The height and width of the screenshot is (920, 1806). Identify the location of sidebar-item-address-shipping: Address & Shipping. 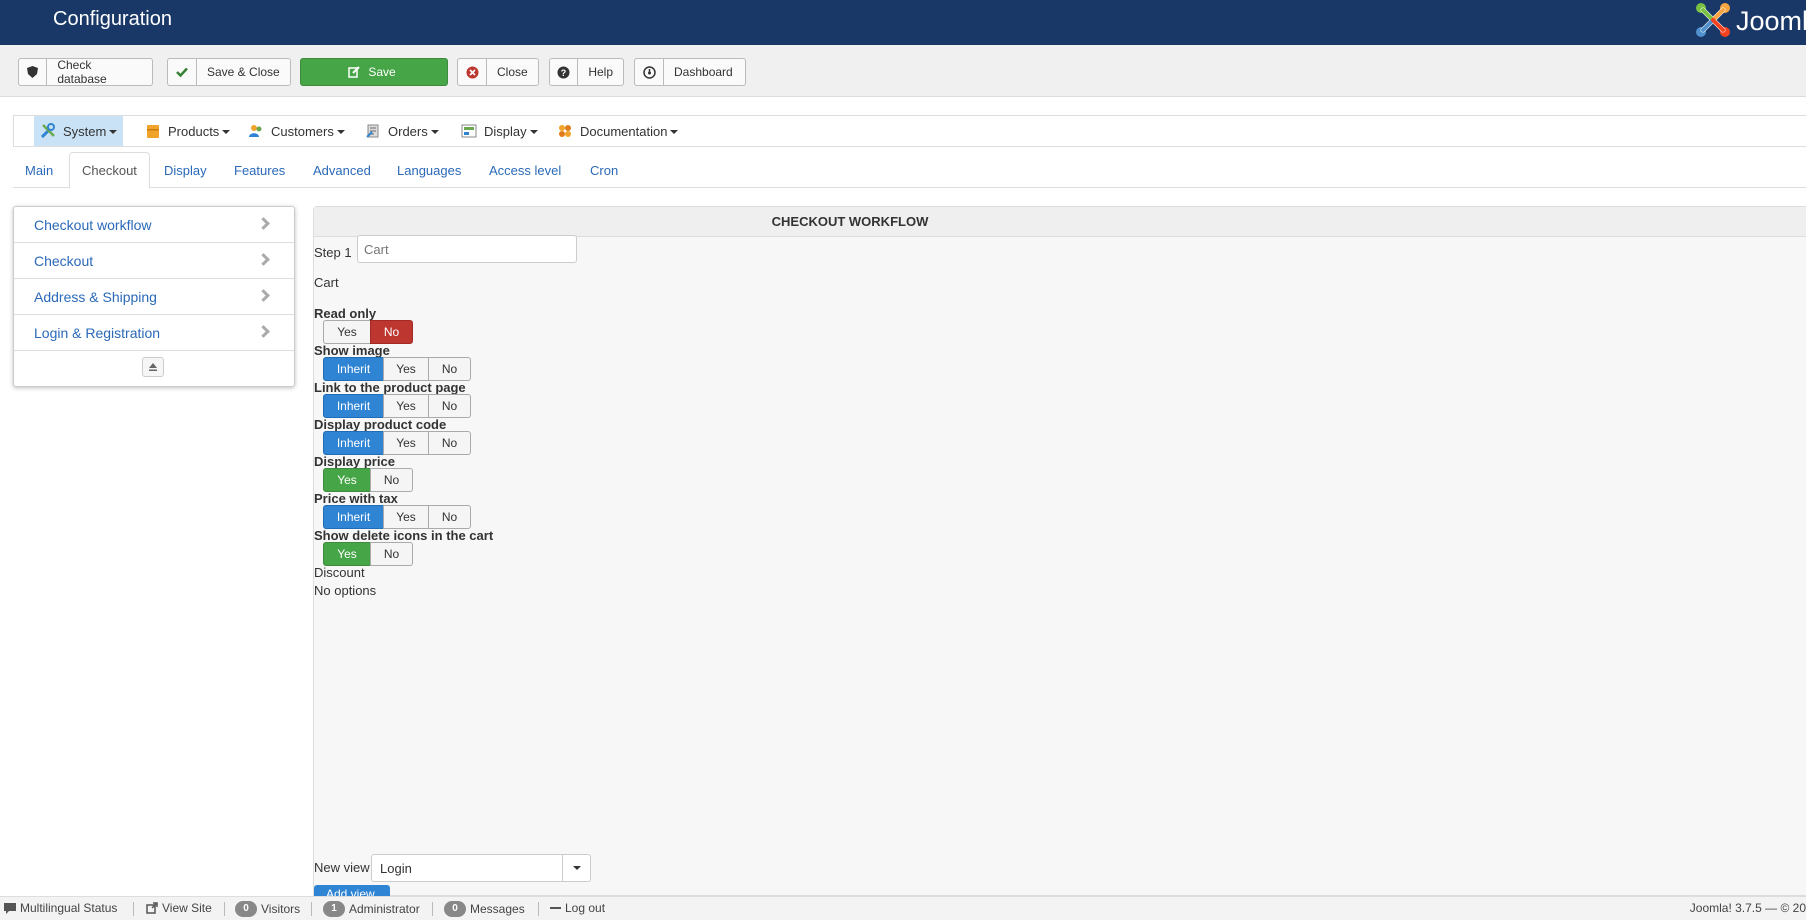
(154, 297).